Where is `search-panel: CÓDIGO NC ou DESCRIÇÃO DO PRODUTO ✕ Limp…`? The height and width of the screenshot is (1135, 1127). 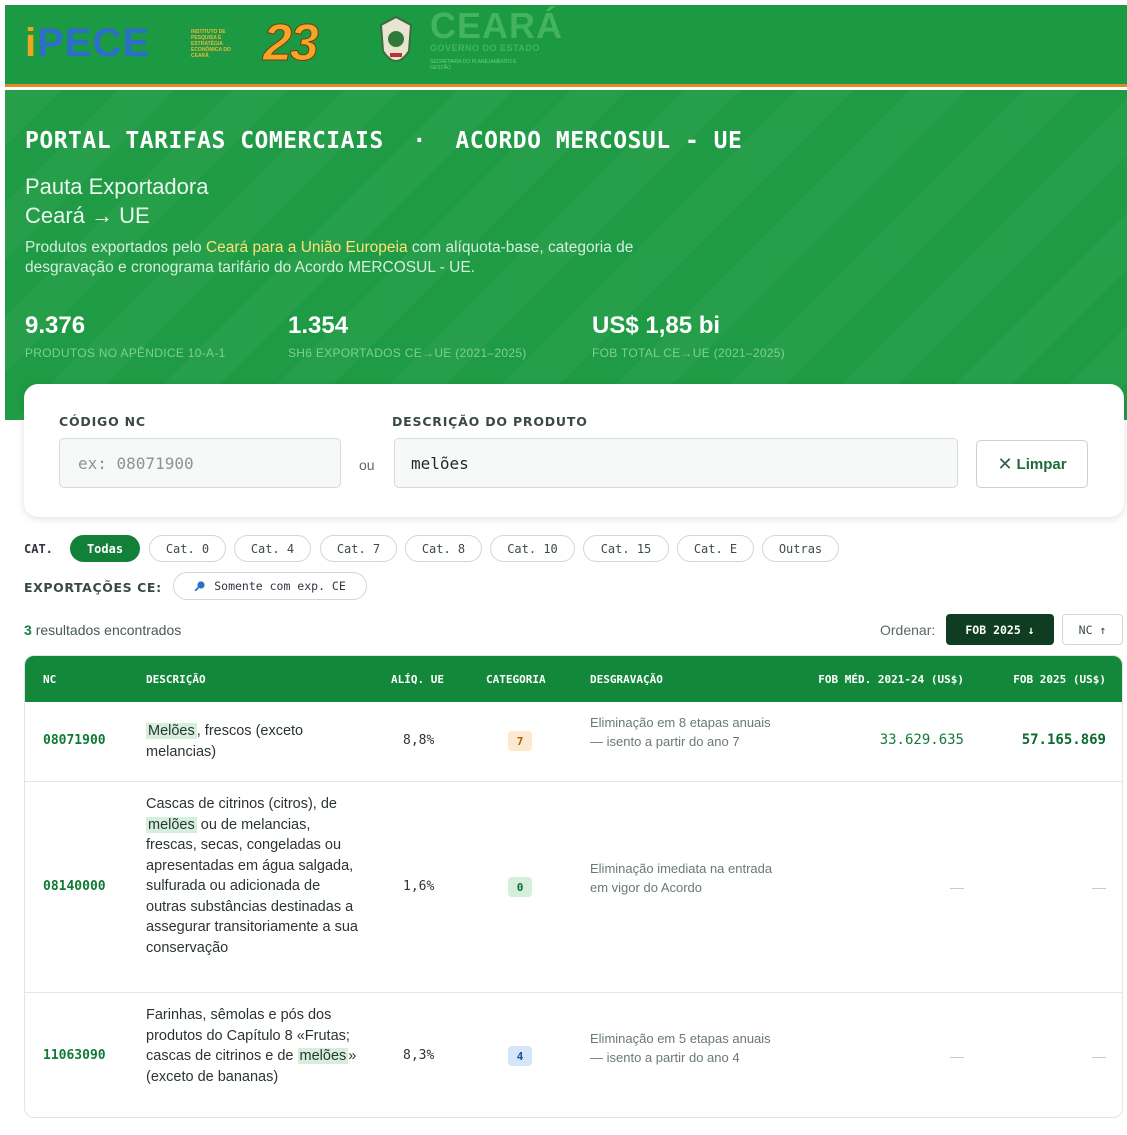 search-panel: CÓDIGO NC ou DESCRIÇÃO DO PRODUTO ✕ Limp… is located at coordinates (574, 450).